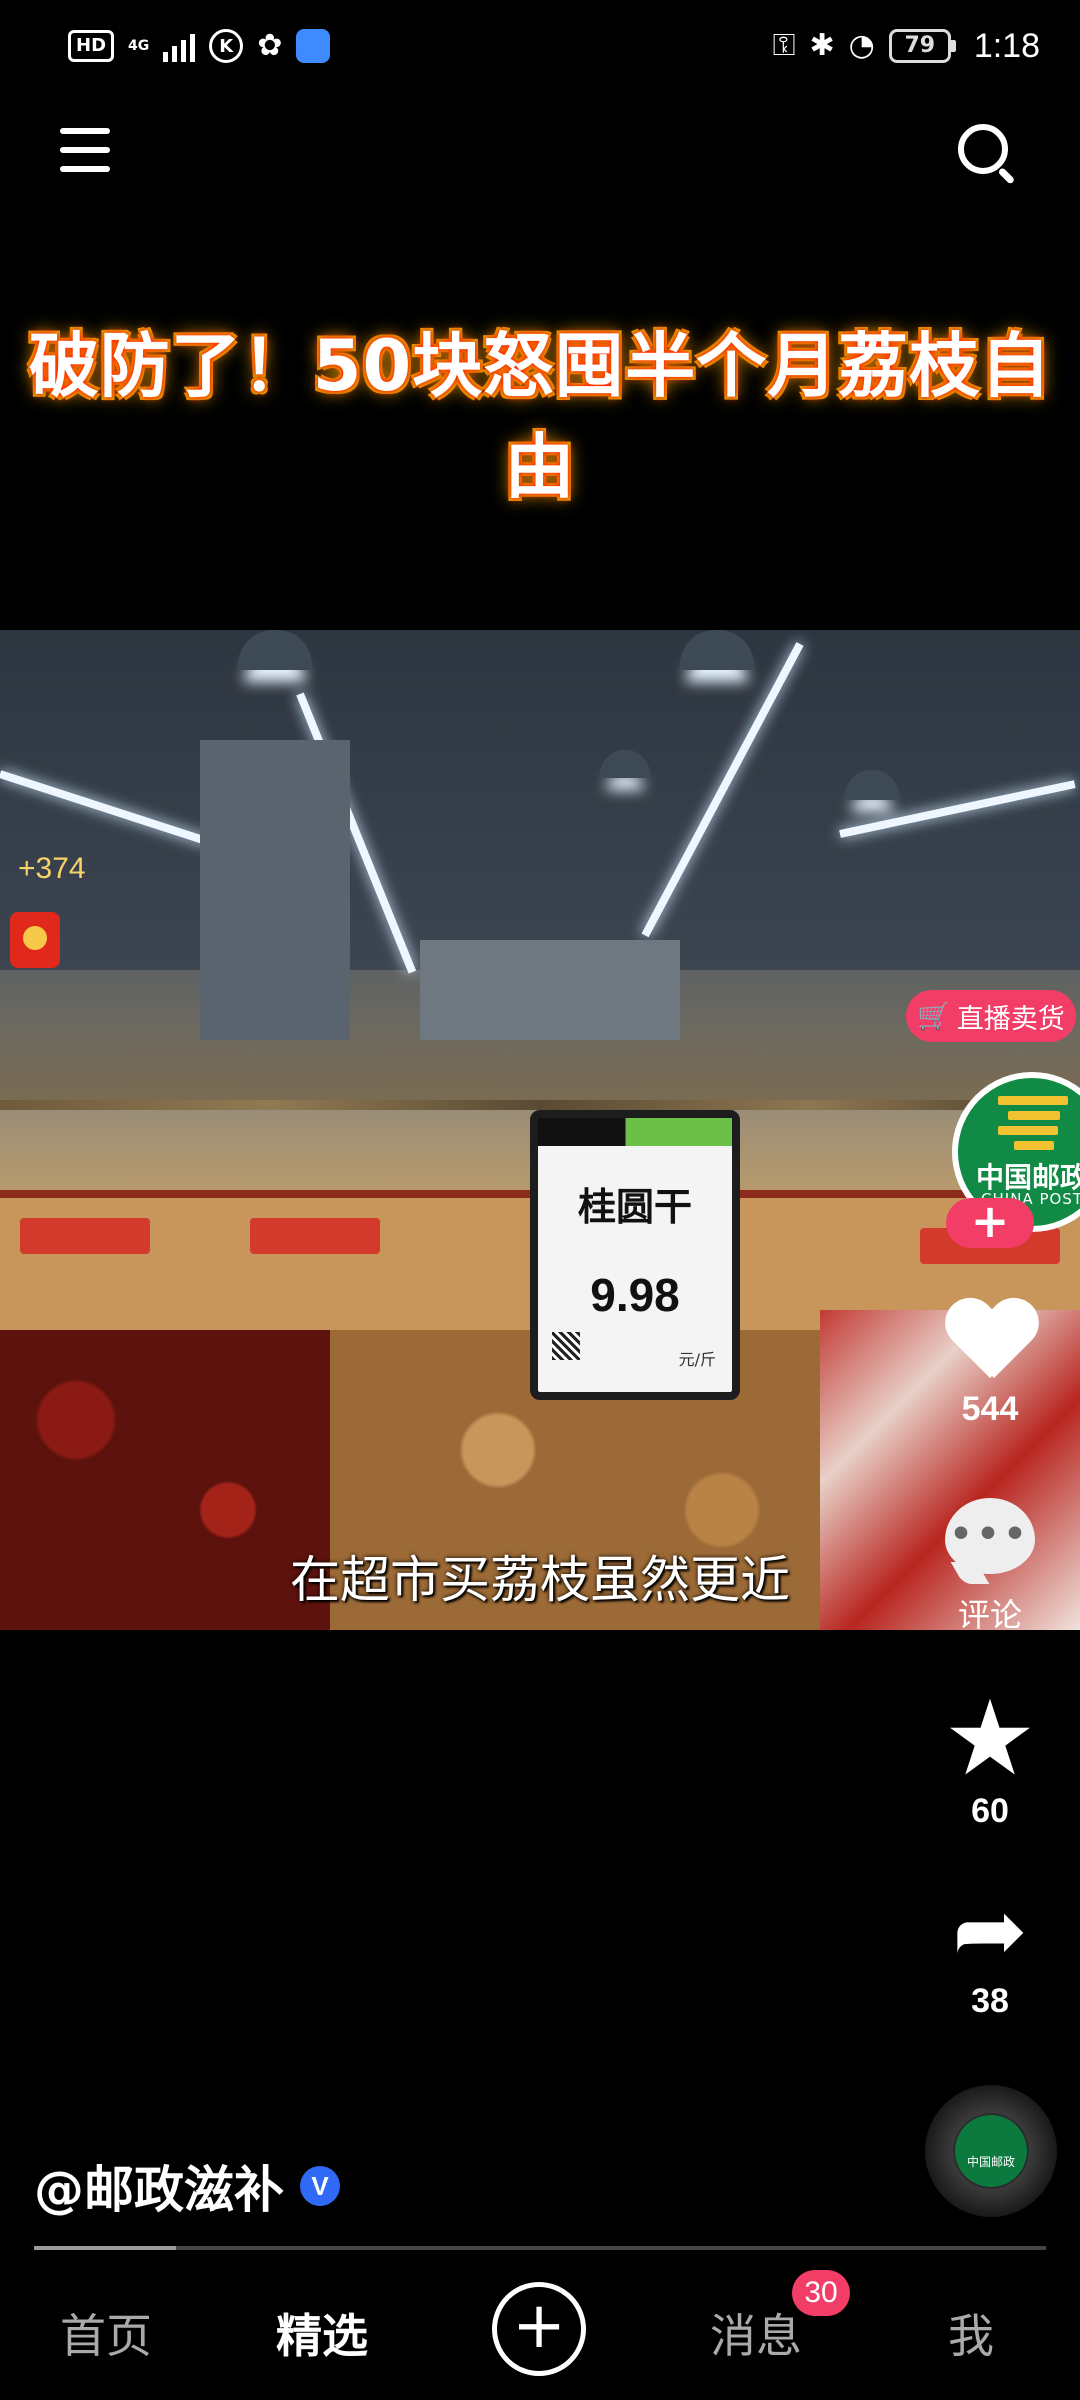  I want to click on comment-button: ••• 评论, so click(990, 1567).